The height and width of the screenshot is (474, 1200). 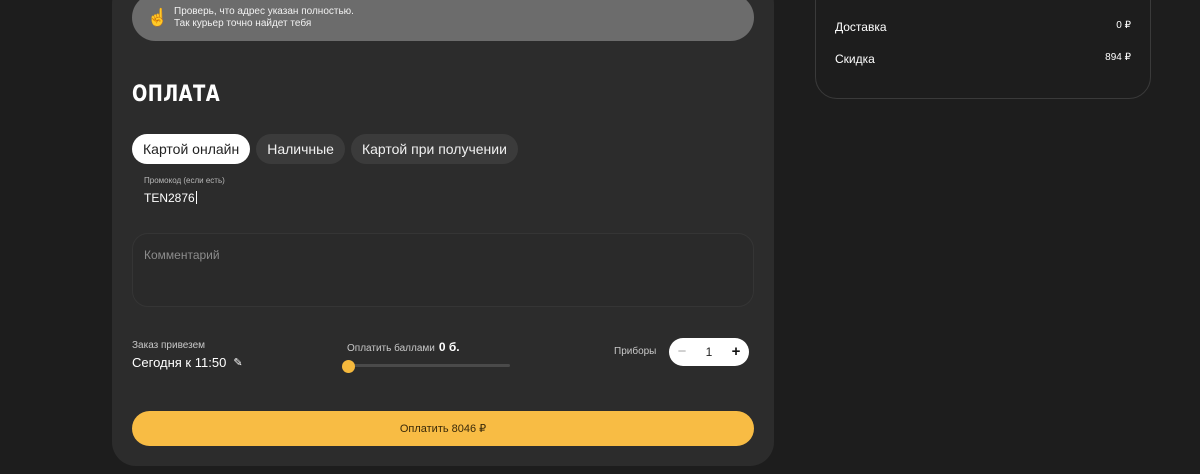 I want to click on promo-code-value: TEN2876, so click(x=169, y=198).